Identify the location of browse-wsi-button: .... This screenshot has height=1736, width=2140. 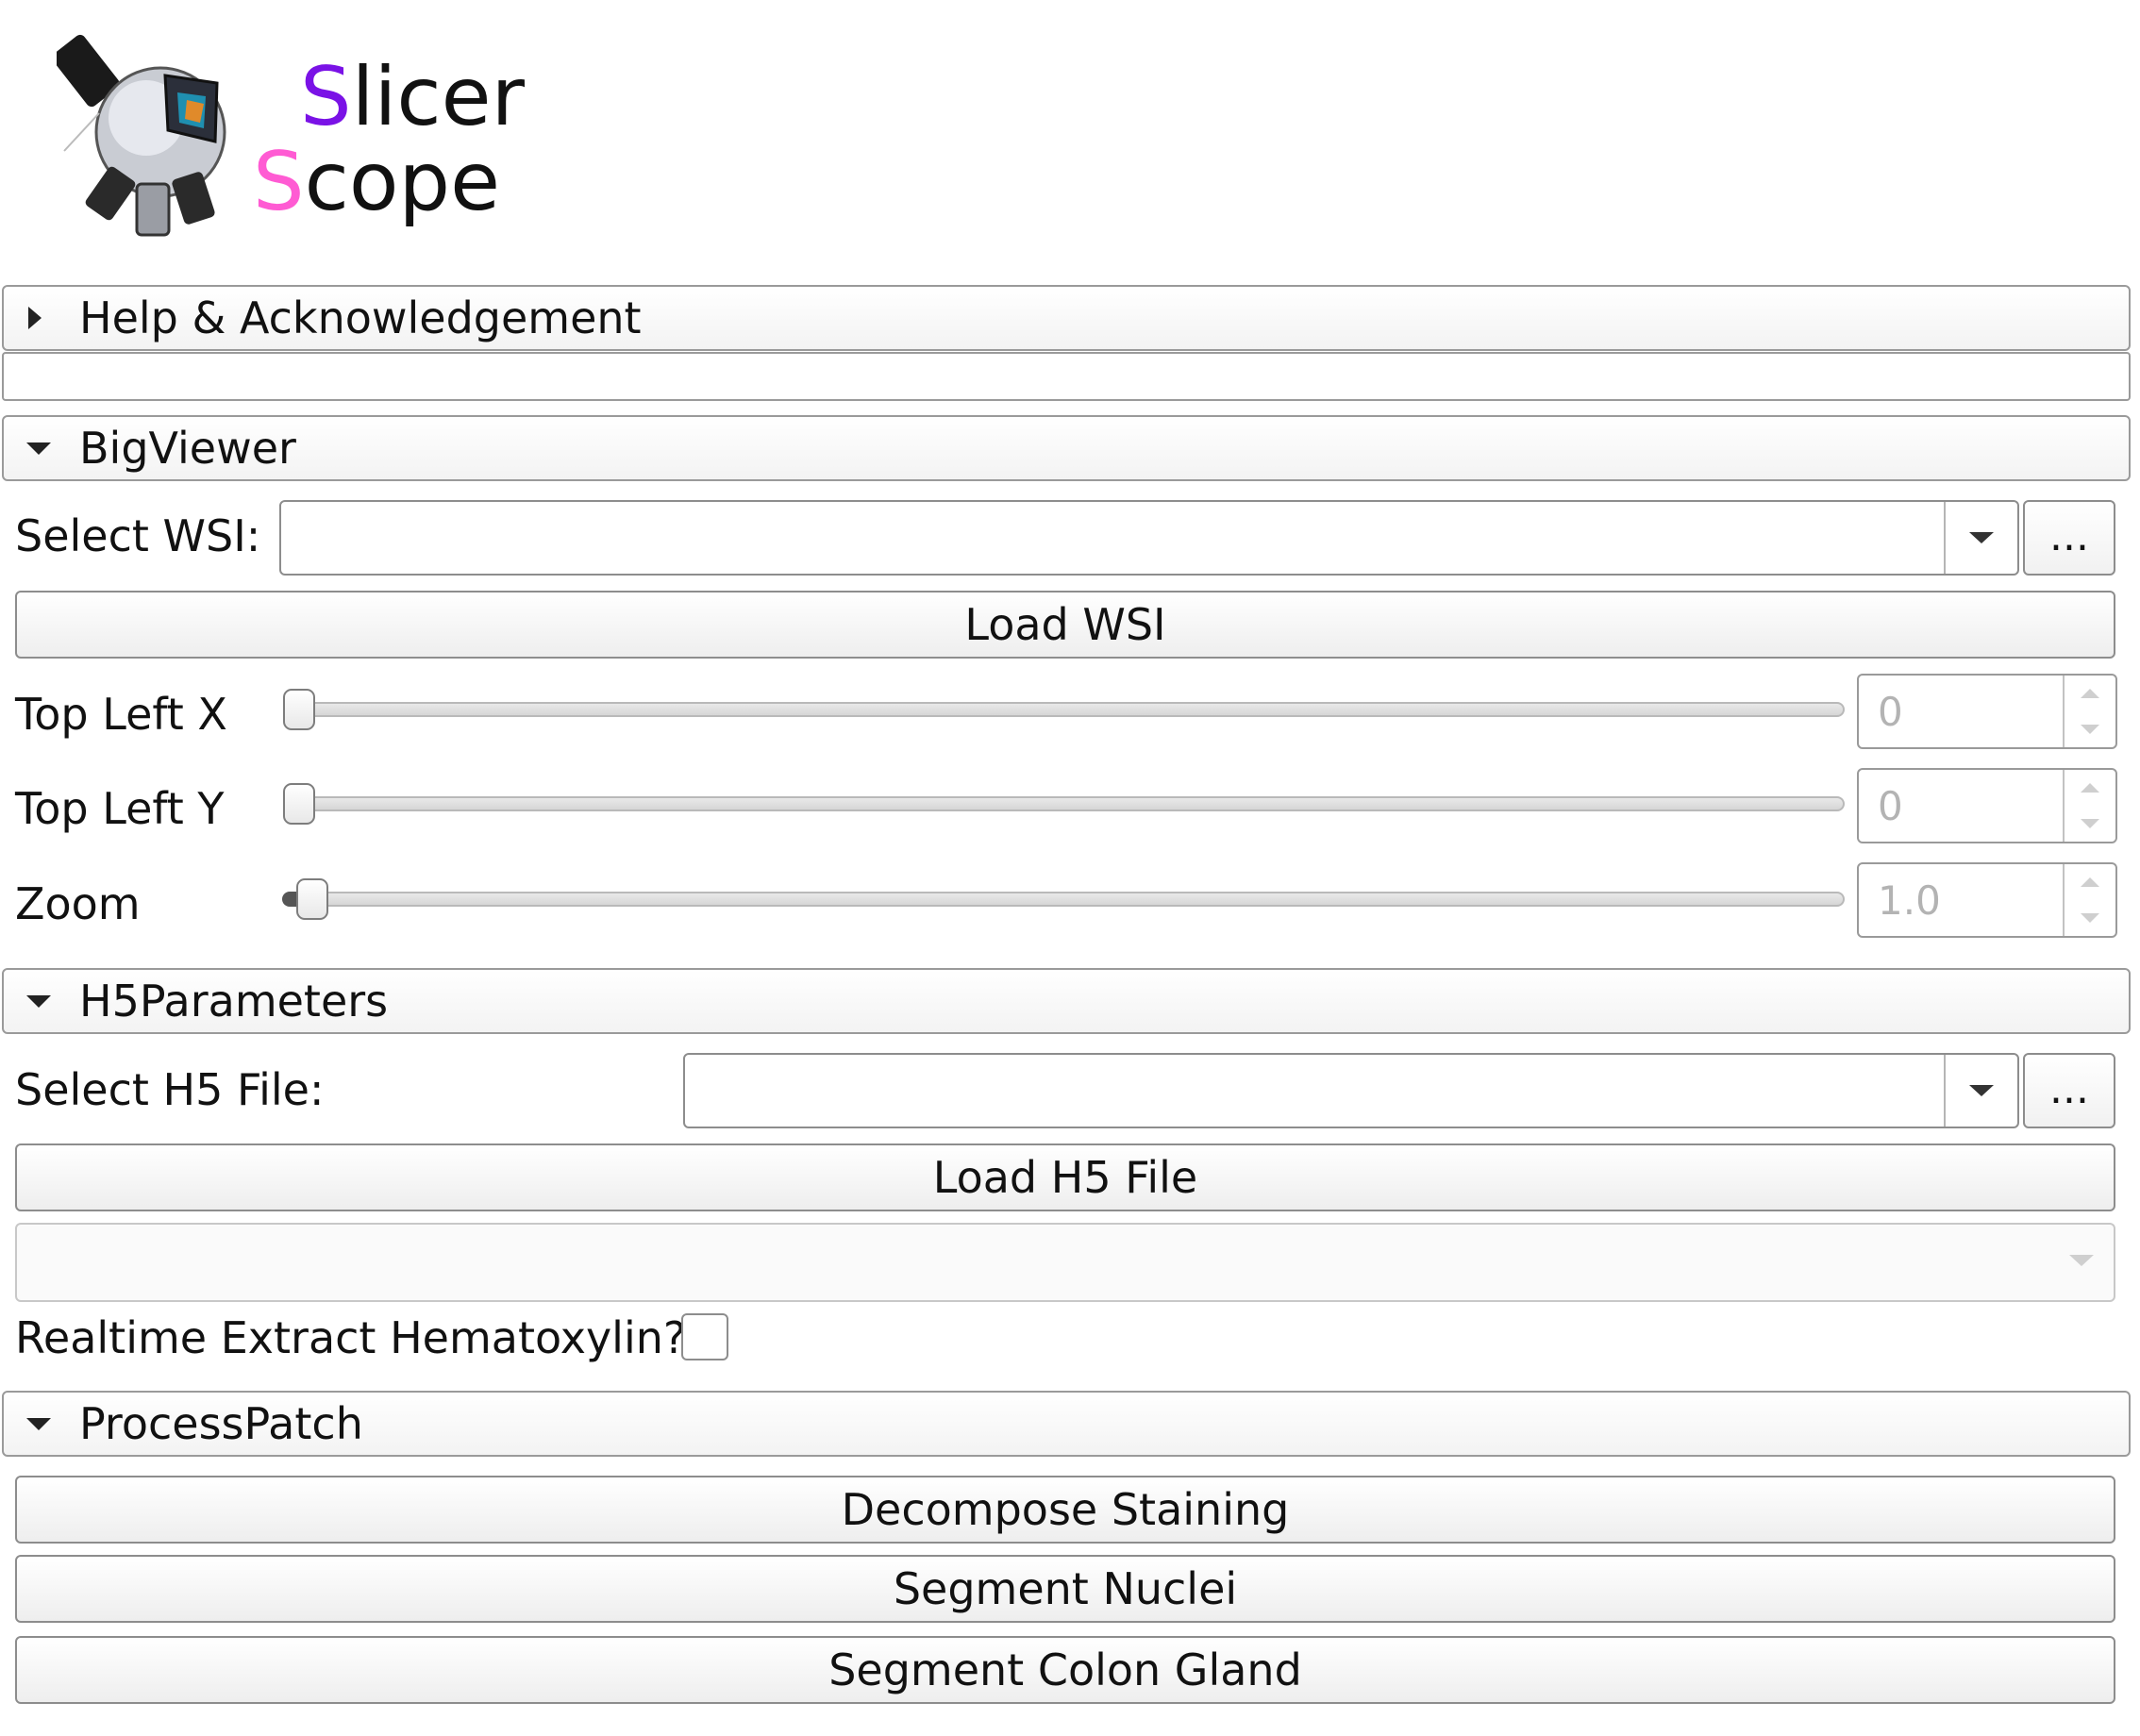
(2069, 538).